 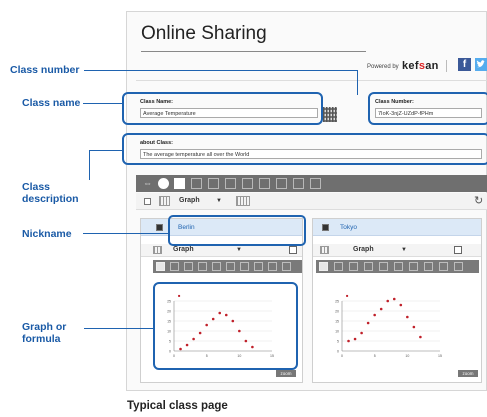 I want to click on zoom-button-tokyo: zoom, so click(x=468, y=373).